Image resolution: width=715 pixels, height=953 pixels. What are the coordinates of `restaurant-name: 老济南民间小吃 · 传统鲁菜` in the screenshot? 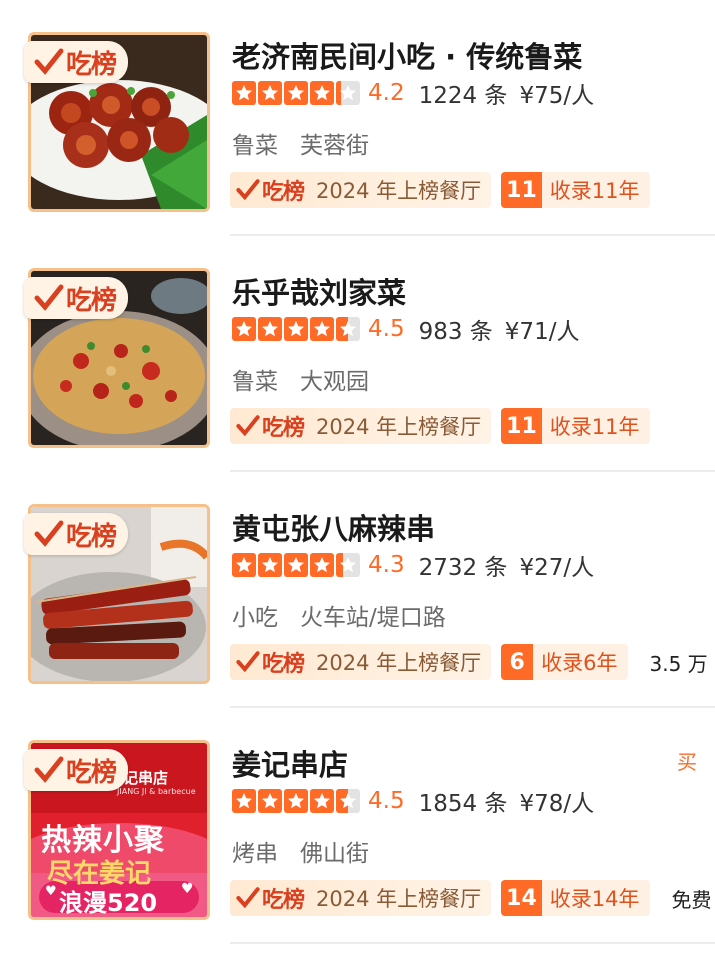 It's located at (407, 55).